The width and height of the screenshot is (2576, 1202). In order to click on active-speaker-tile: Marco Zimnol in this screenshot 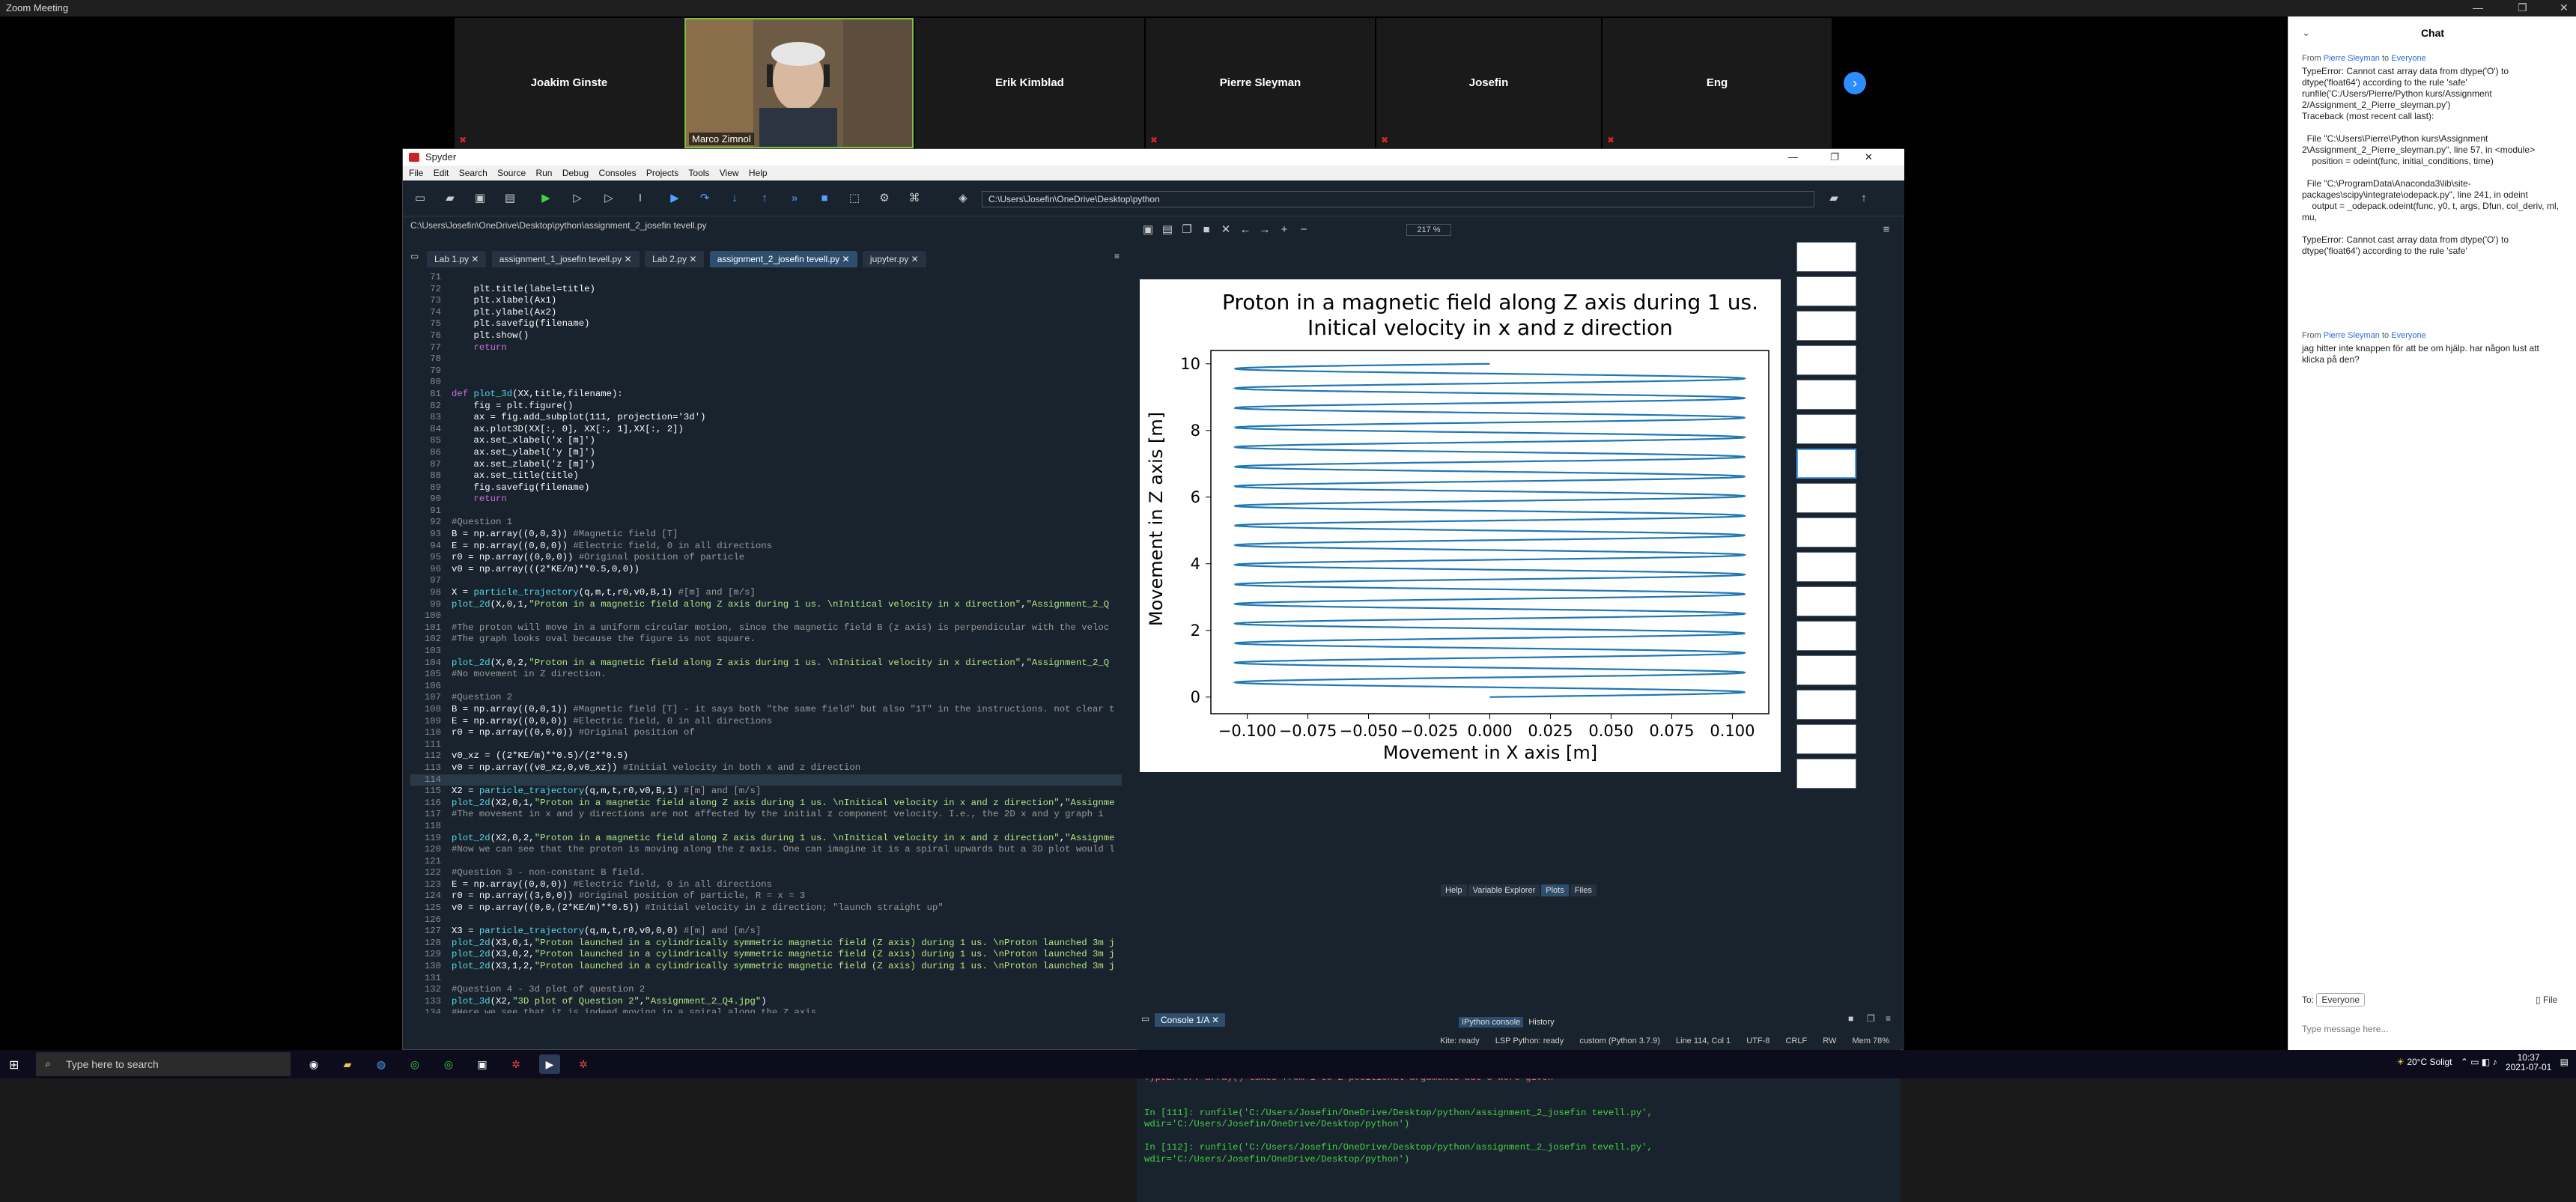, I will do `click(799, 83)`.